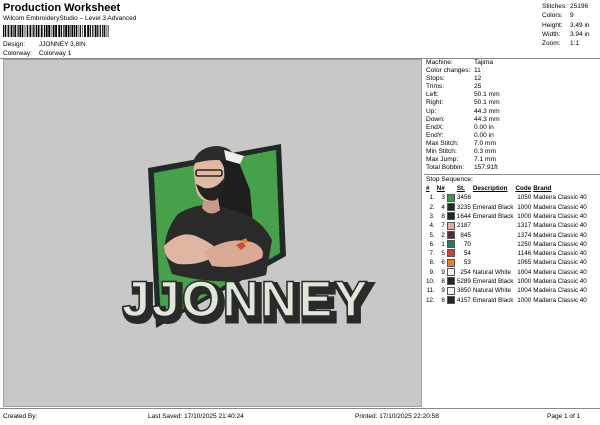 This screenshot has height=425, width=600. I want to click on info-row: Color changes: 11, so click(453, 71).